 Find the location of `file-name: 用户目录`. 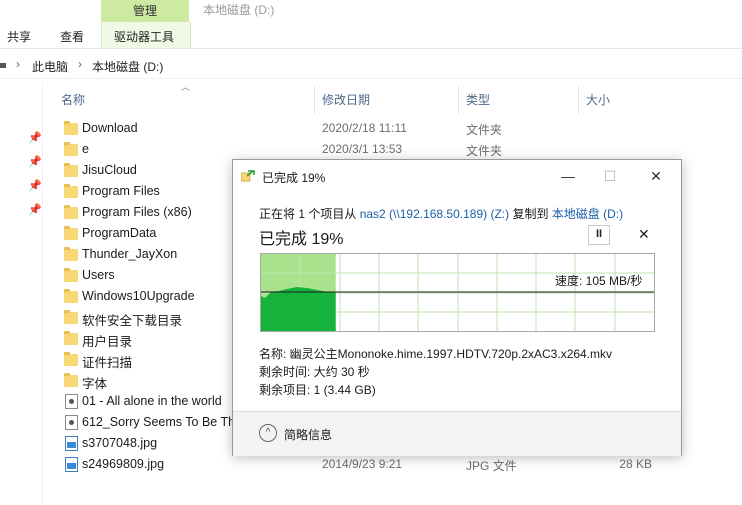

file-name: 用户目录 is located at coordinates (107, 342).